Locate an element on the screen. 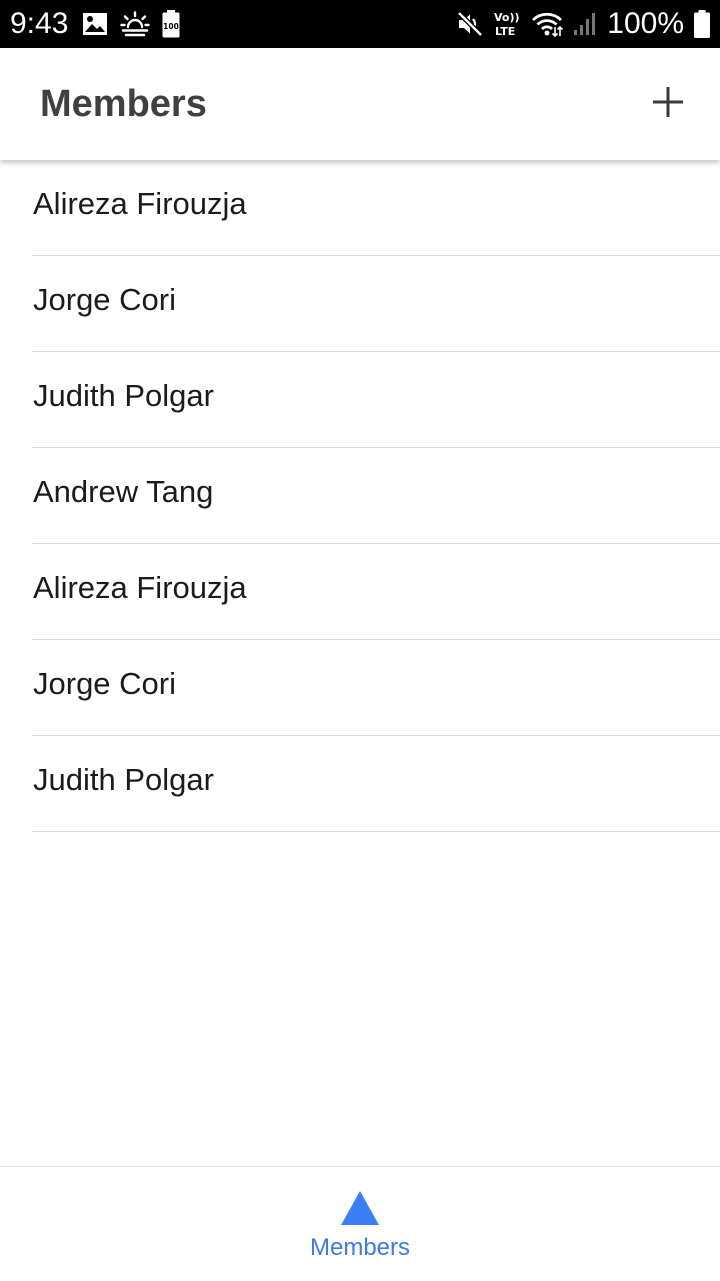 The width and height of the screenshot is (720, 1281). battery-saver-icon: 100 is located at coordinates (171, 24).